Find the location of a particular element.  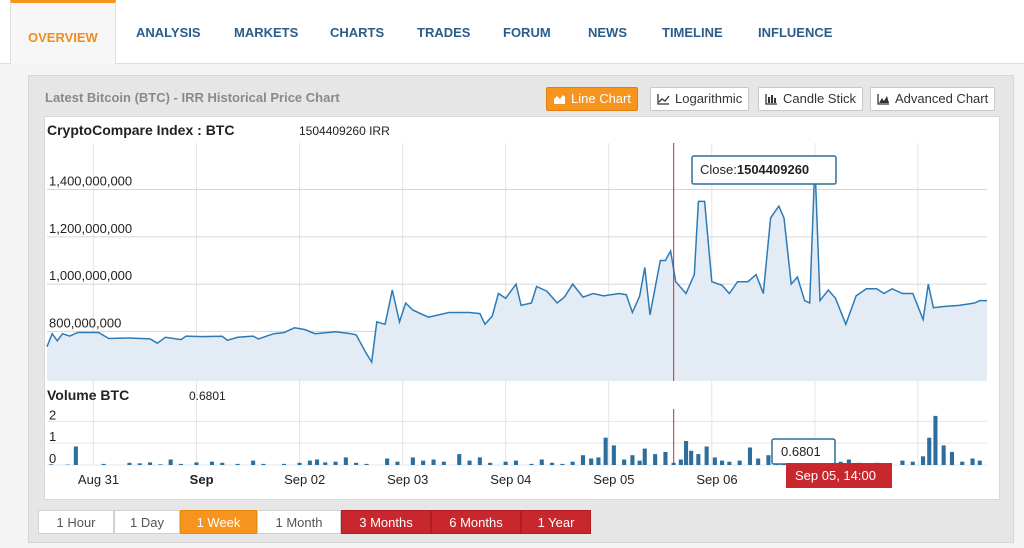

line-chart-icon is located at coordinates (663, 99).